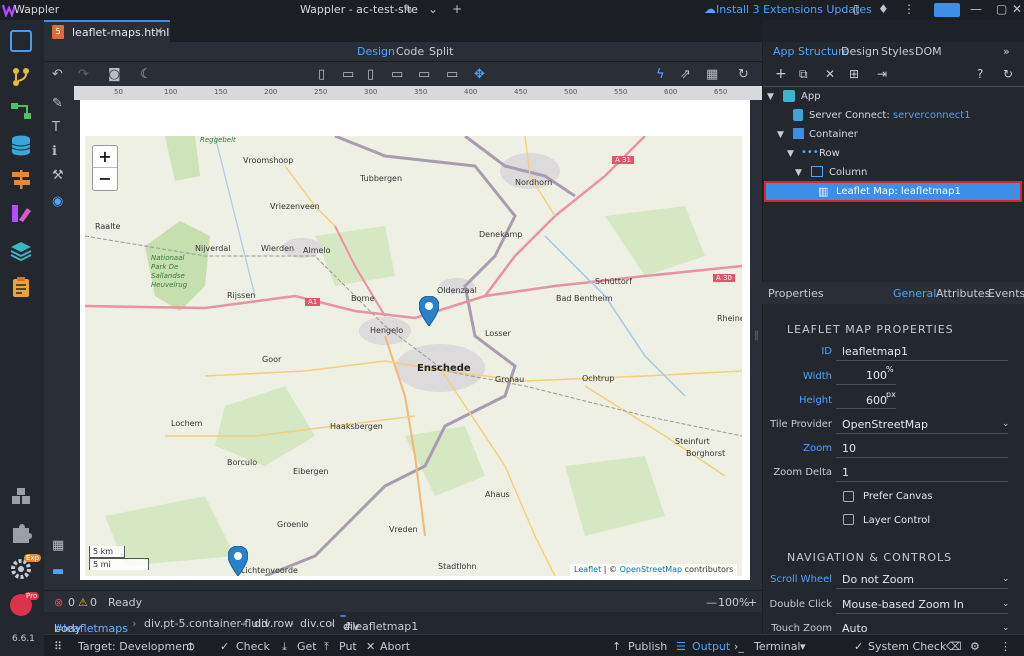  Describe the element at coordinates (21, 213) in the screenshot. I see `swatches-icon` at that location.